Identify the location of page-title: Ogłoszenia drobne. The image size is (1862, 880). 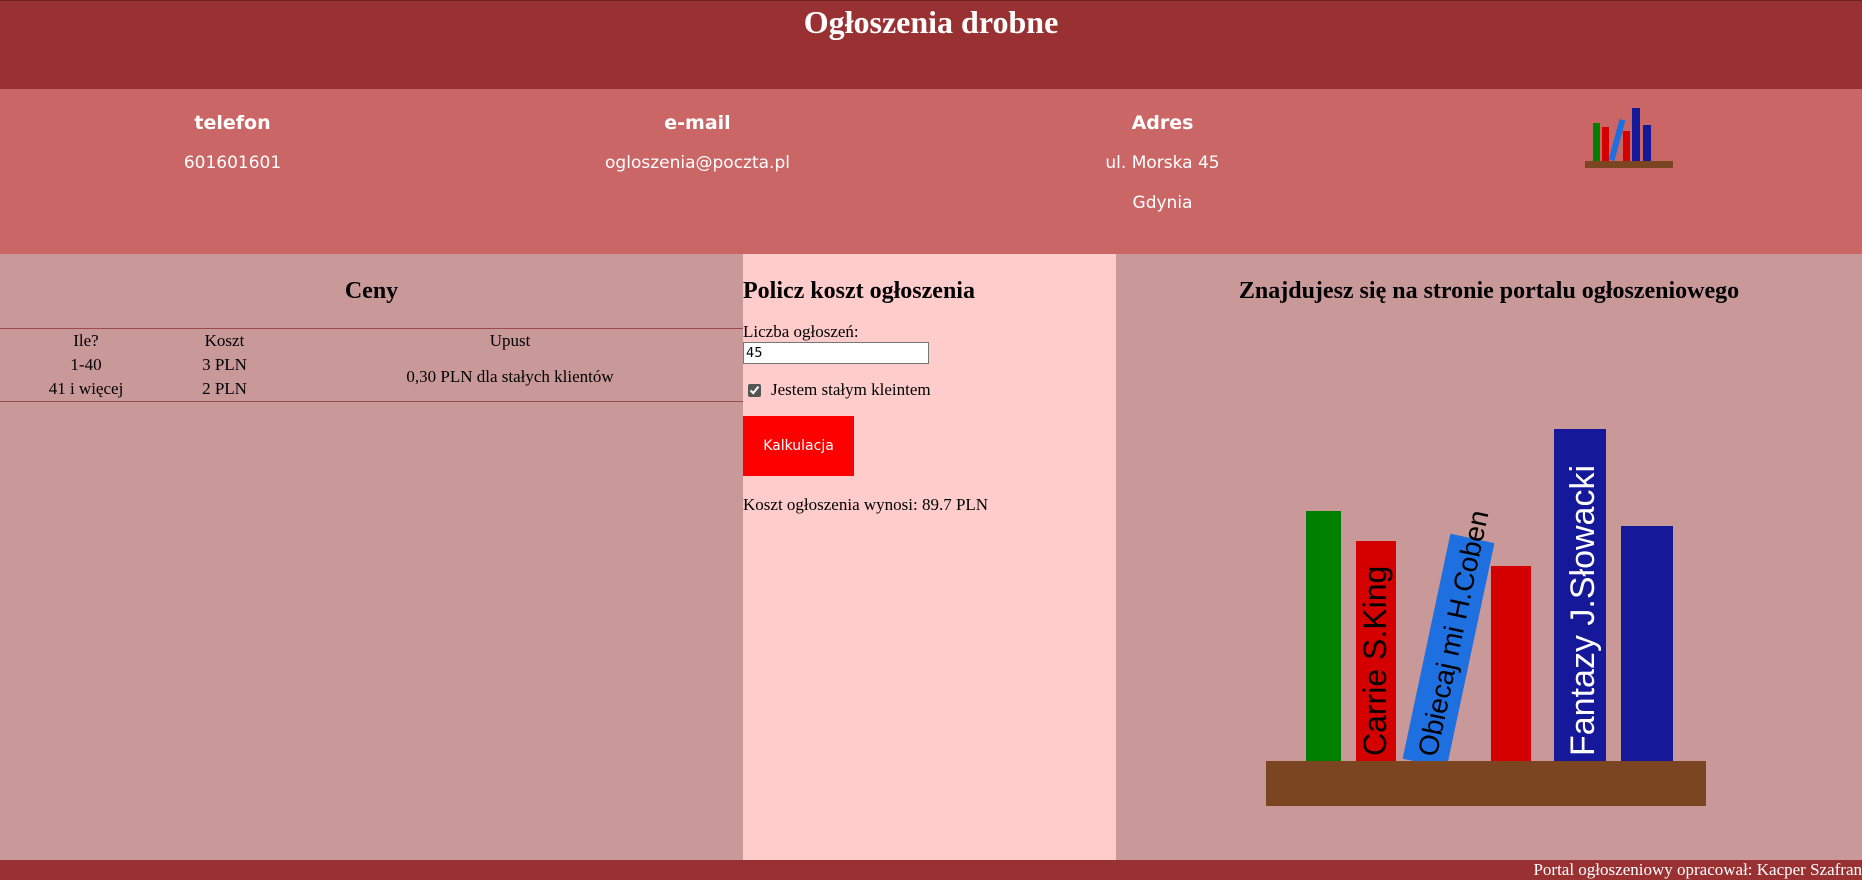
(931, 22).